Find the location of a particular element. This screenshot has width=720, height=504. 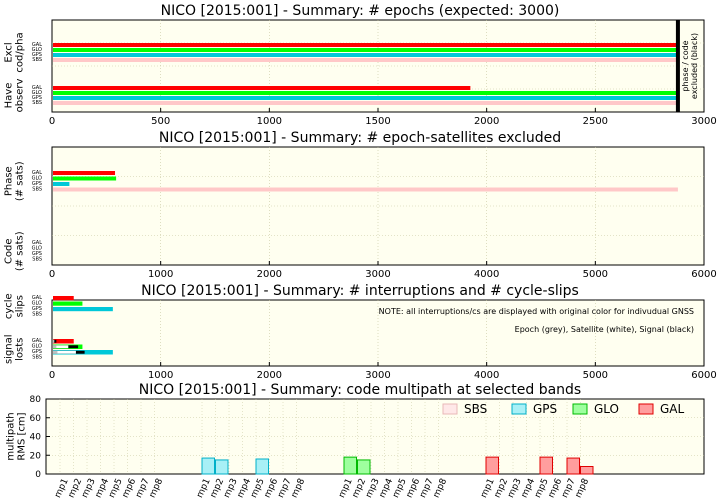

group-label: Code(# sats) is located at coordinates (15, 251).